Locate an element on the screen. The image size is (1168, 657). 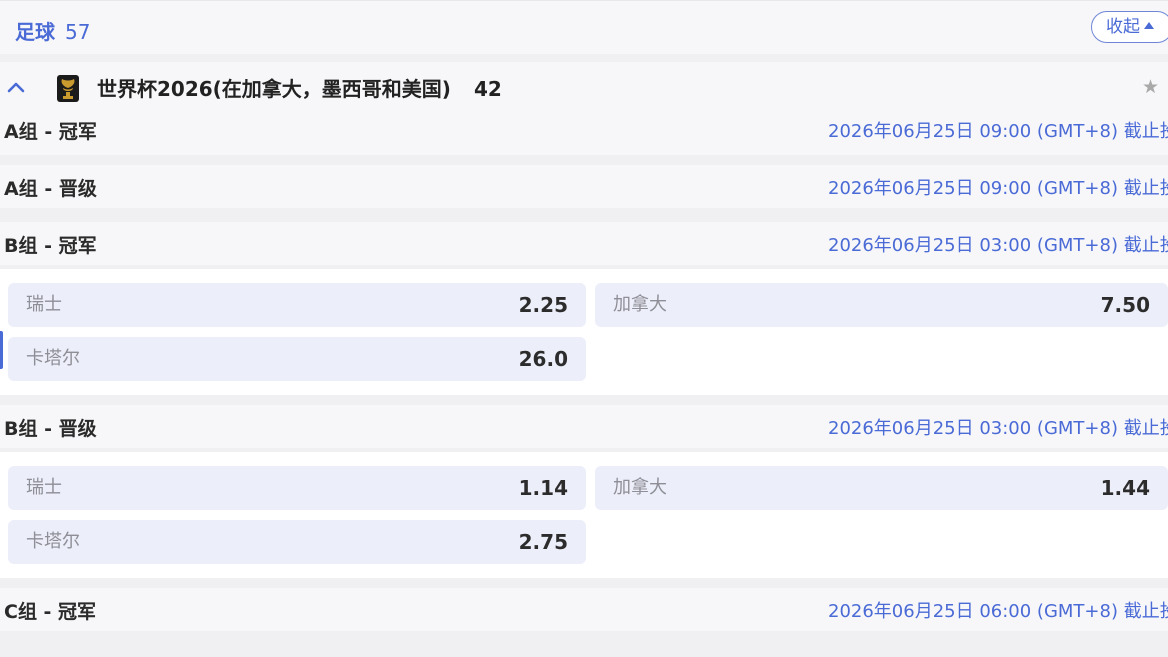
odds-value: 7.50 is located at coordinates (1125, 305).